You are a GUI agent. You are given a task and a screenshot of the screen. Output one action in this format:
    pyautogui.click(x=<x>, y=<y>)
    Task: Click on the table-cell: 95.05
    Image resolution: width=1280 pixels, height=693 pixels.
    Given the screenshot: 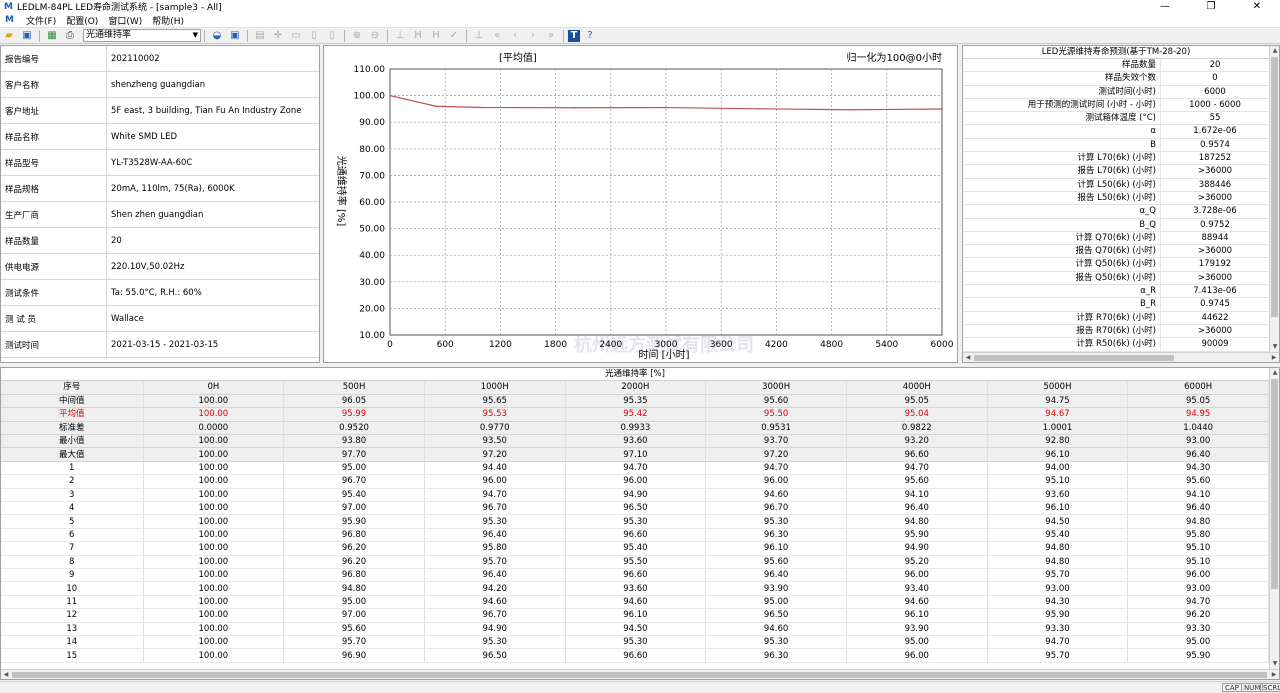 What is the action you would take?
    pyautogui.click(x=1198, y=401)
    